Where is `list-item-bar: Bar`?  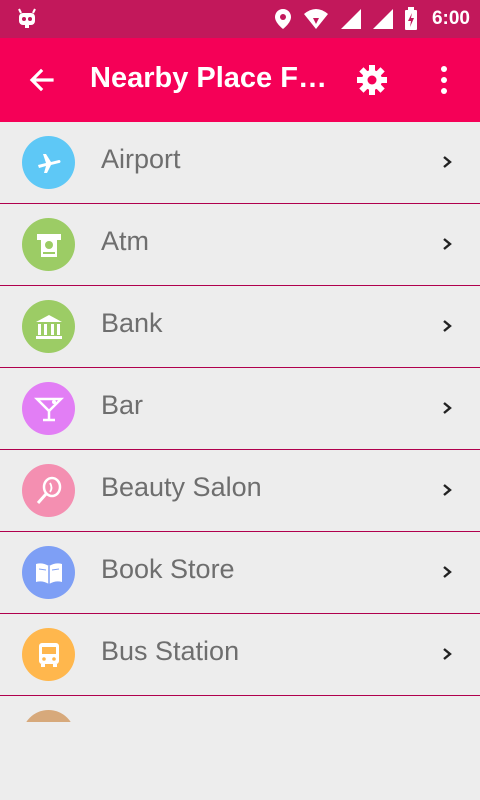 list-item-bar: Bar is located at coordinates (240, 409).